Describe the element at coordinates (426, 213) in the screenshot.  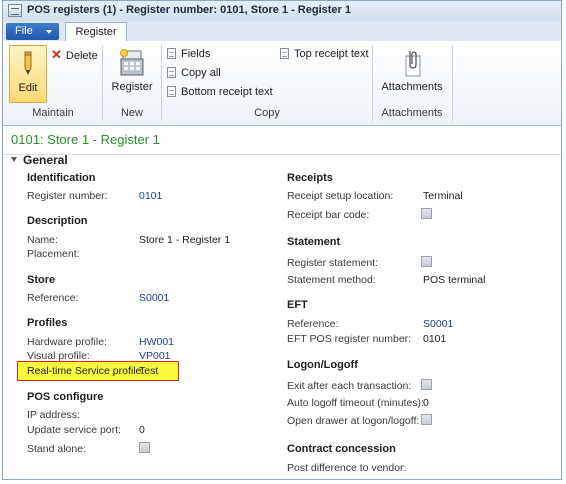
I see `receipt-bar-code-checkbox` at that location.